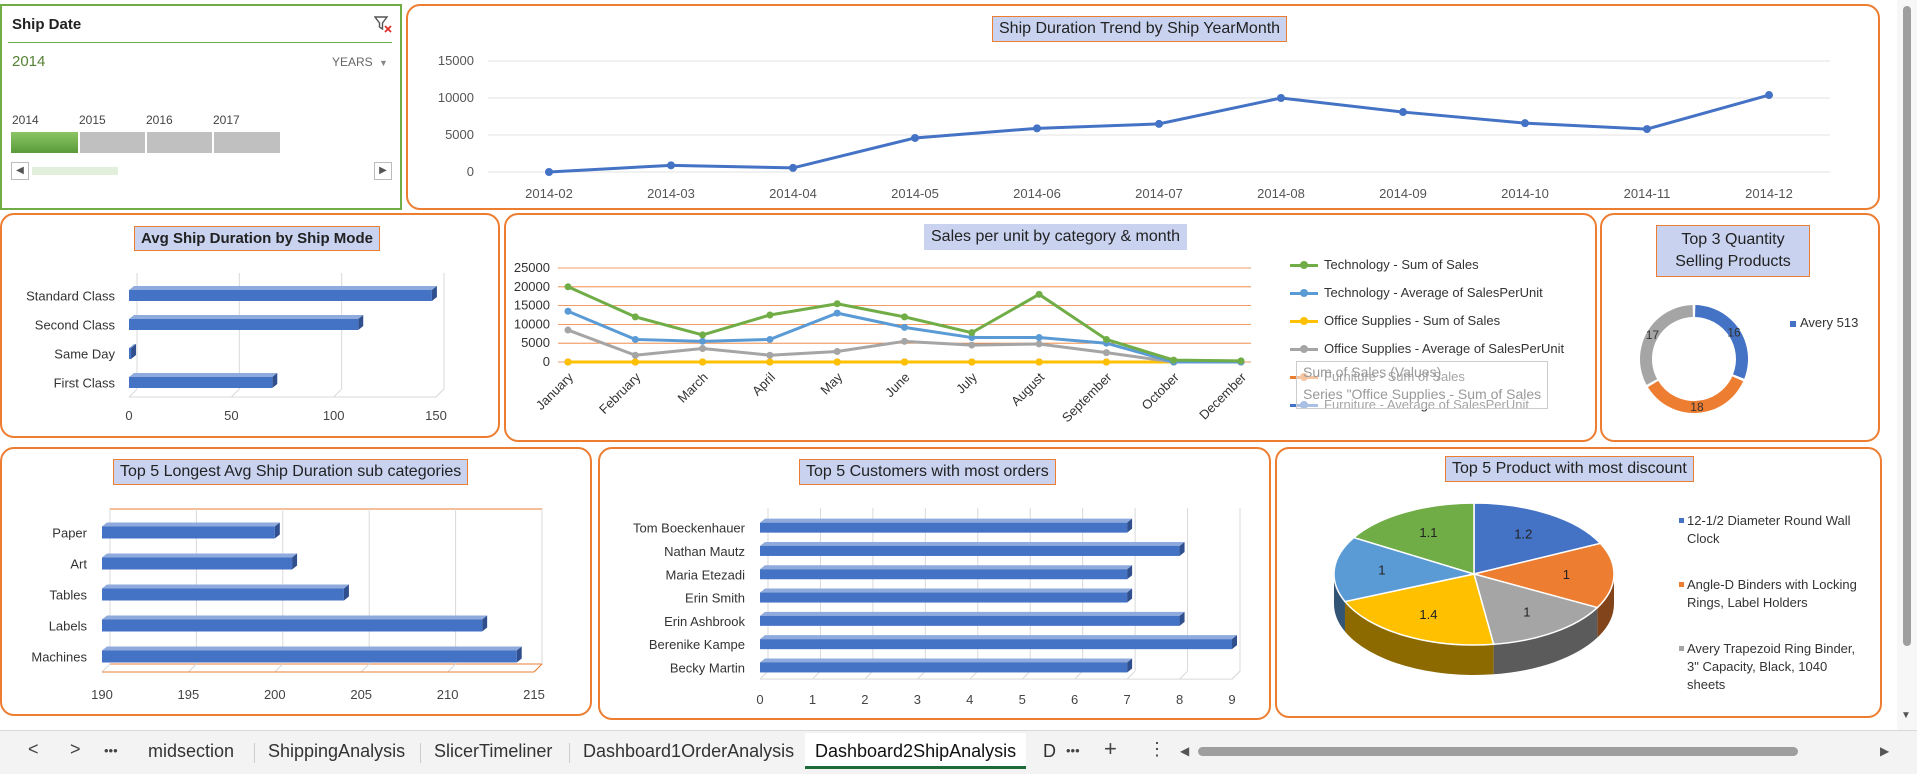 This screenshot has width=1917, height=774. I want to click on legend-label: Technology - Average of SalesPerUnit, so click(1433, 292).